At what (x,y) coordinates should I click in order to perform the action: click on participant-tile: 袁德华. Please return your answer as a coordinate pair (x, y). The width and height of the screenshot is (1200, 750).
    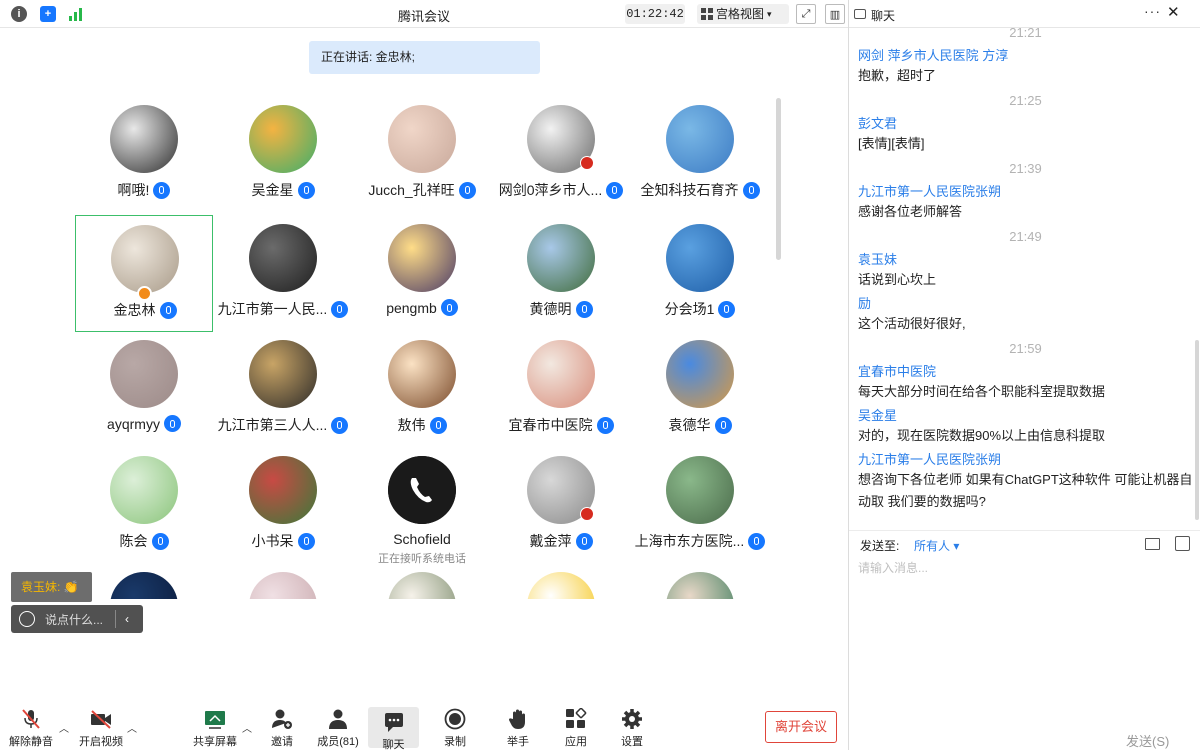
    Looking at the image, I should click on (700, 389).